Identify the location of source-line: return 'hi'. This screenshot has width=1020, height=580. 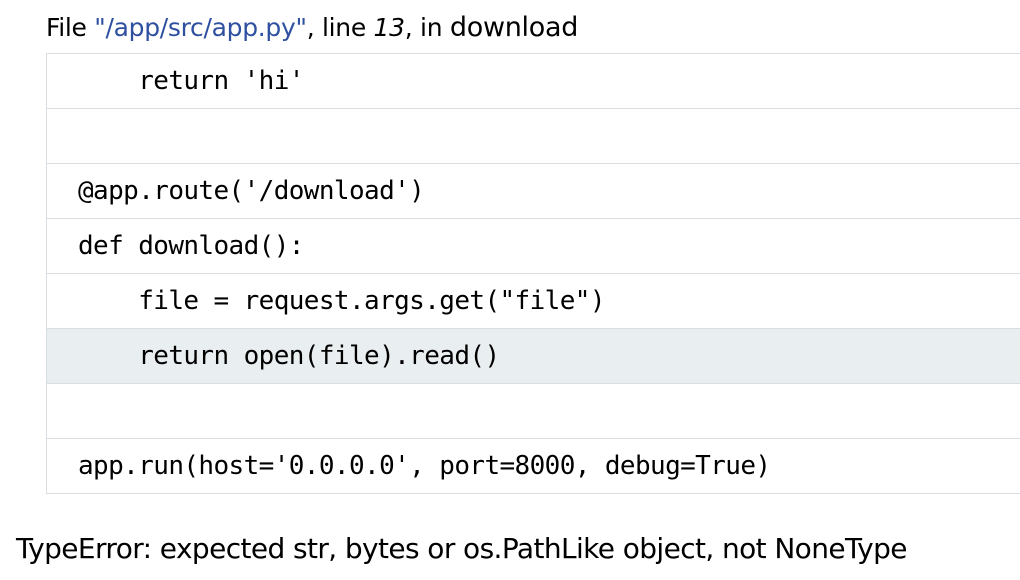
(533, 81).